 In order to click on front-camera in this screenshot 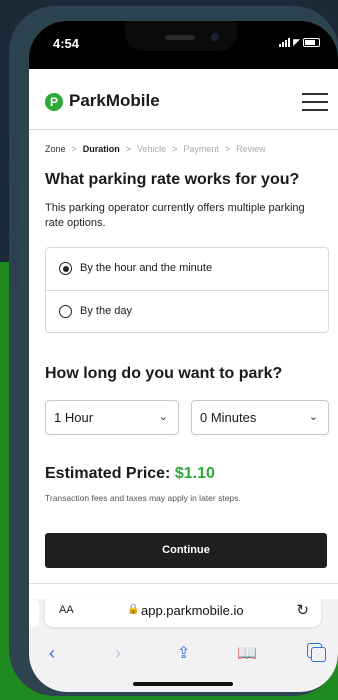, I will do `click(215, 37)`.